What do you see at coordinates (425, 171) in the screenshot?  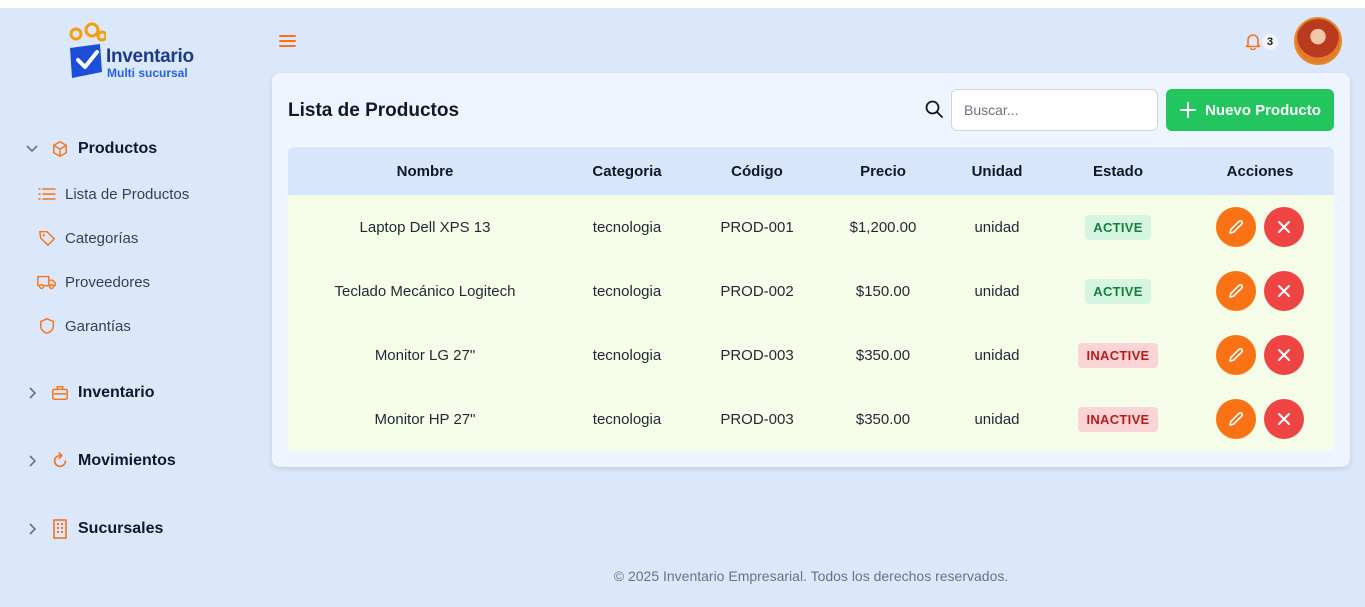 I see `column-header-nombre: Nombre` at bounding box center [425, 171].